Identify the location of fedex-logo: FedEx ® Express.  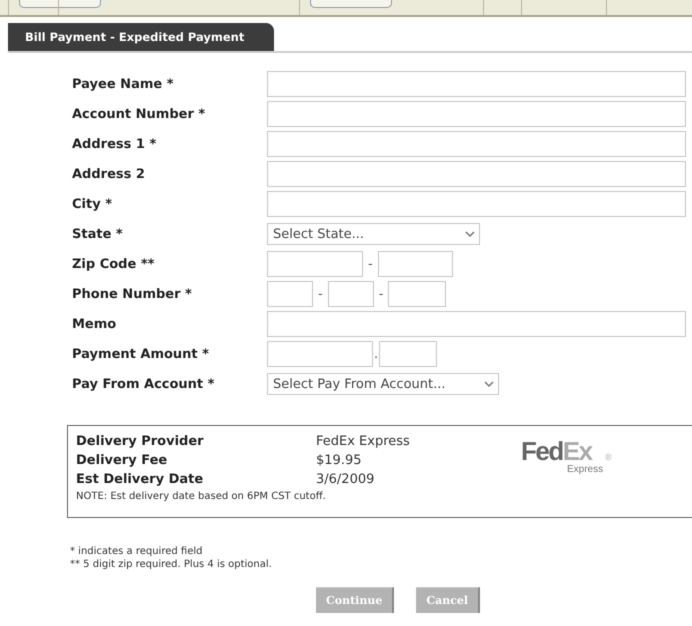
(571, 457).